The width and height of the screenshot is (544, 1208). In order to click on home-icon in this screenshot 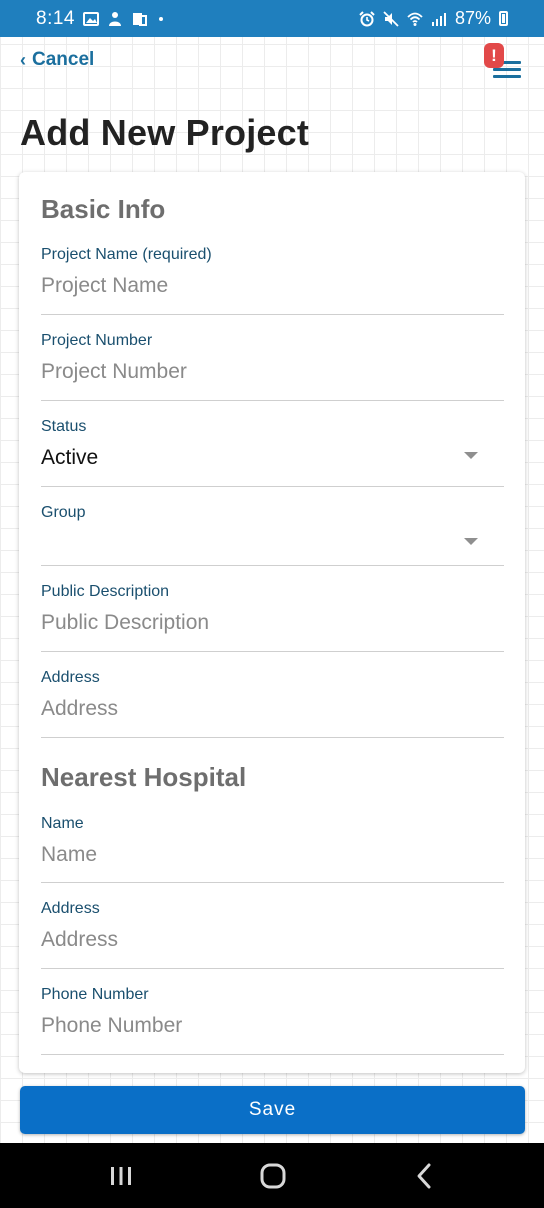, I will do `click(273, 1176)`.